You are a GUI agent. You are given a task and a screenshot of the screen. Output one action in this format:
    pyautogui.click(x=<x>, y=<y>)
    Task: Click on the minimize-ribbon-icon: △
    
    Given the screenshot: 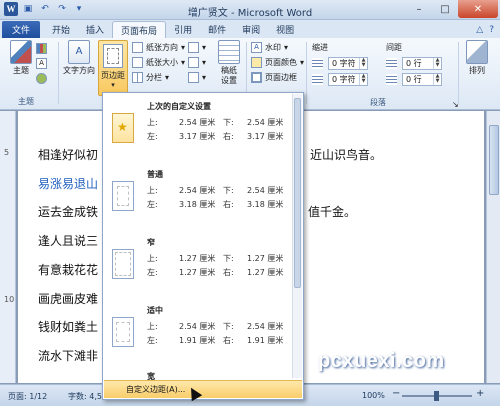 What is the action you would take?
    pyautogui.click(x=479, y=30)
    